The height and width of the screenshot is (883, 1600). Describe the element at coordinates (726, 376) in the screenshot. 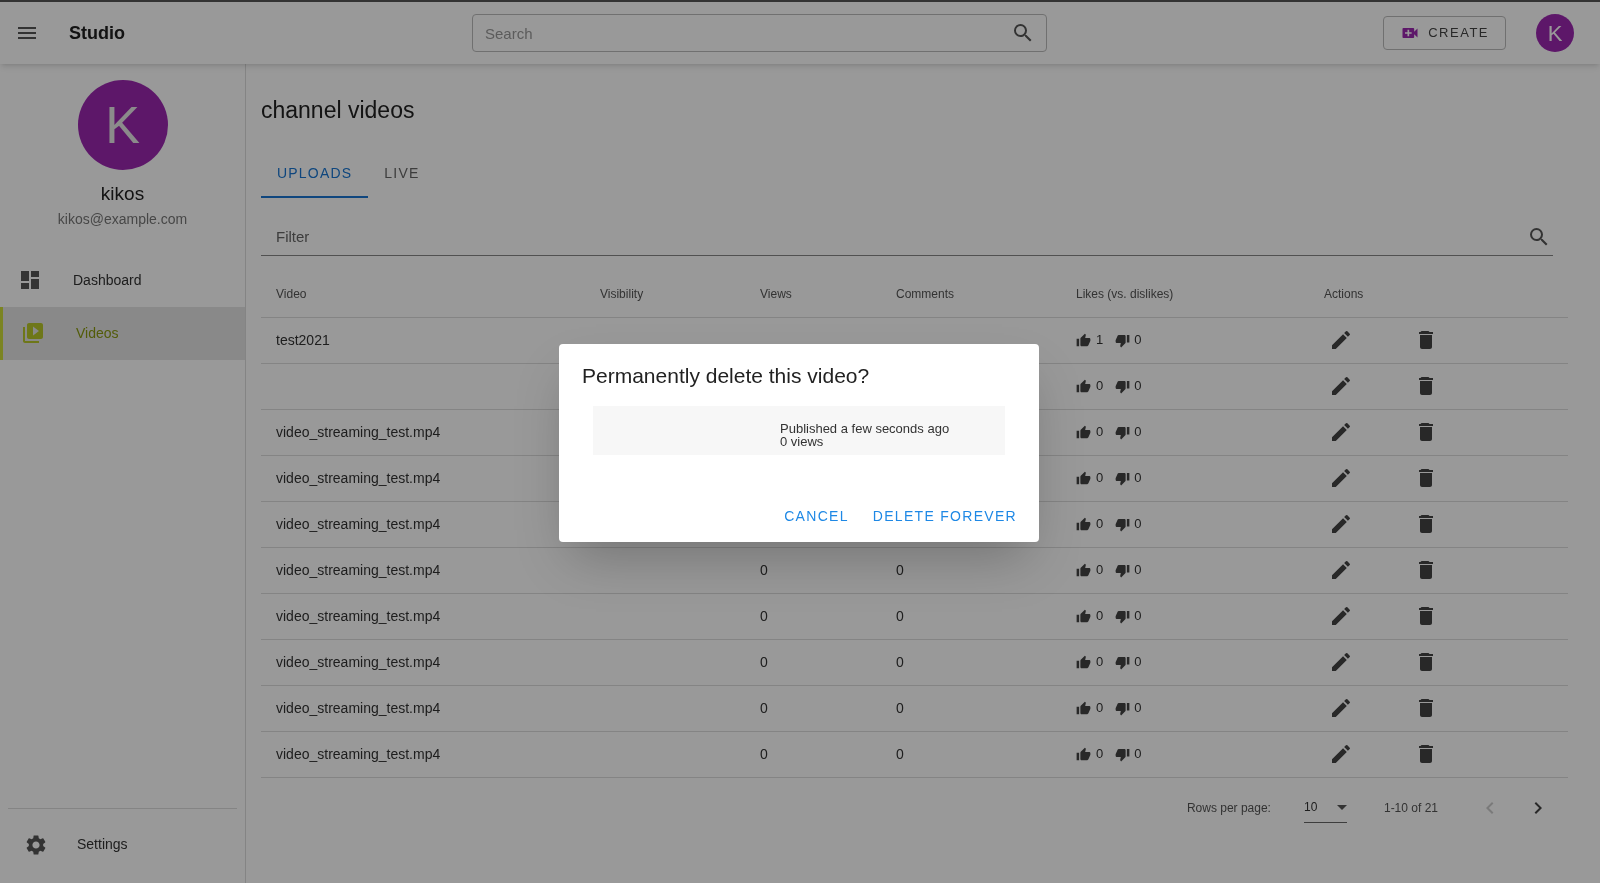

I see `dialog-title: Permanently delete this video?` at that location.